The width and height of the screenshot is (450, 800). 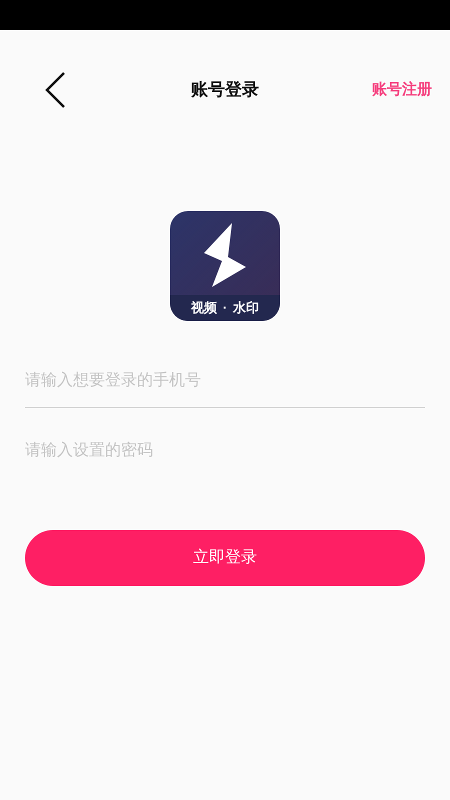 What do you see at coordinates (402, 90) in the screenshot?
I see `register-link: 账号注册` at bounding box center [402, 90].